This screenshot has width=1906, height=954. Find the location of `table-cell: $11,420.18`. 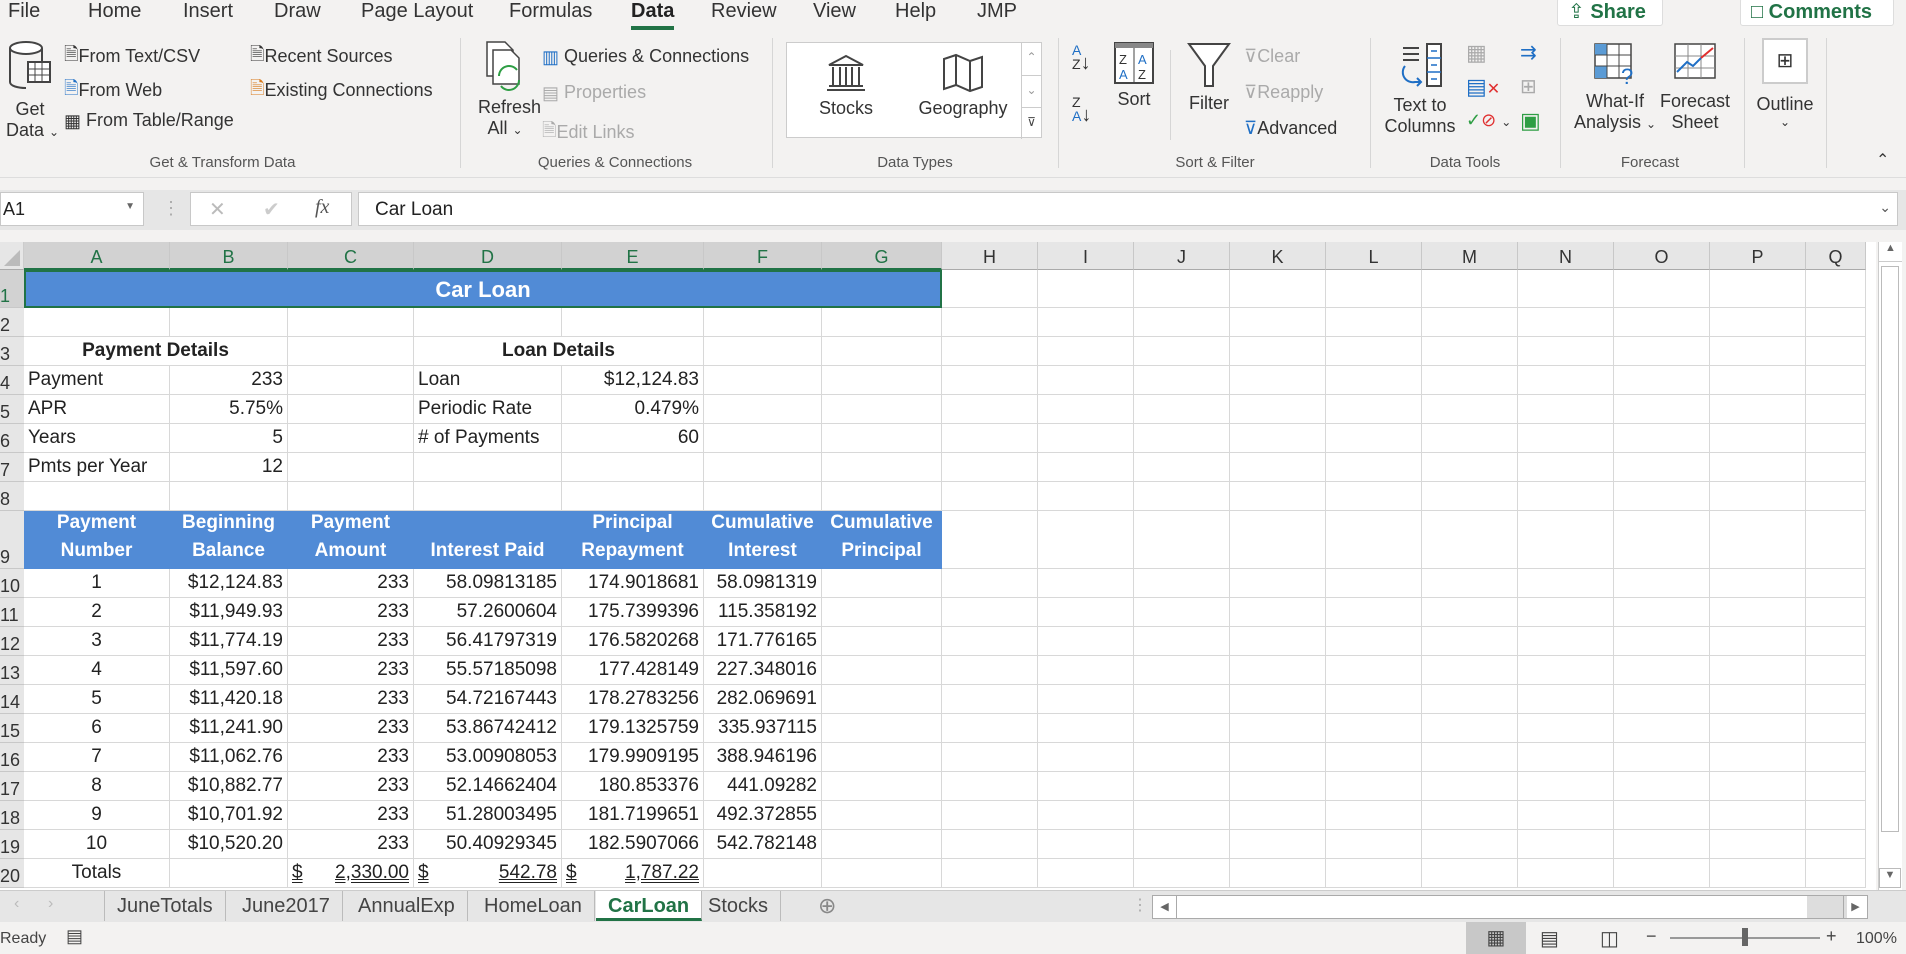

table-cell: $11,420.18 is located at coordinates (229, 699).